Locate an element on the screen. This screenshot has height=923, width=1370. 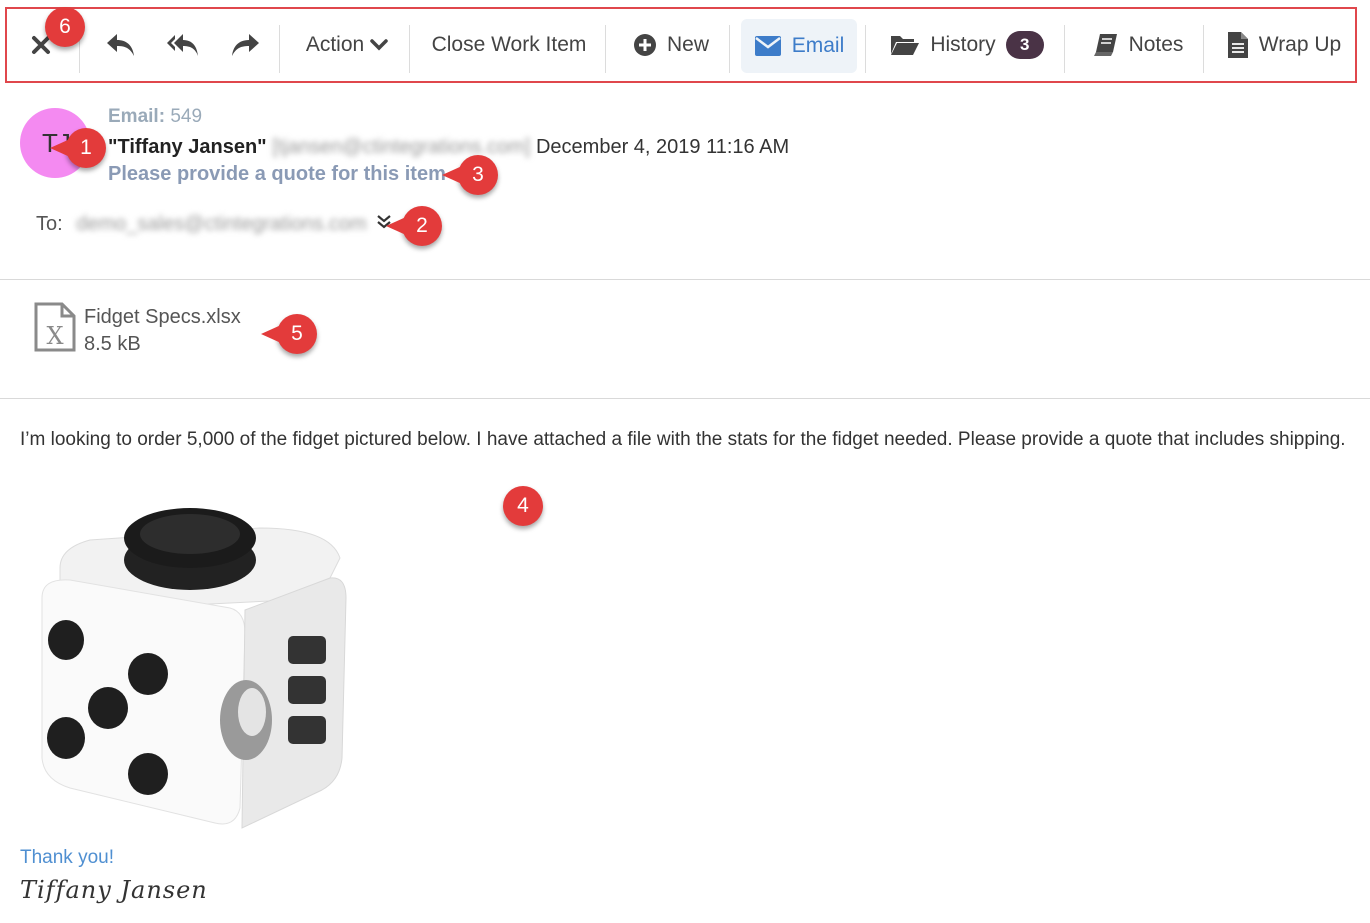
wrap-up-tab: Wrap Up is located at coordinates (1284, 45).